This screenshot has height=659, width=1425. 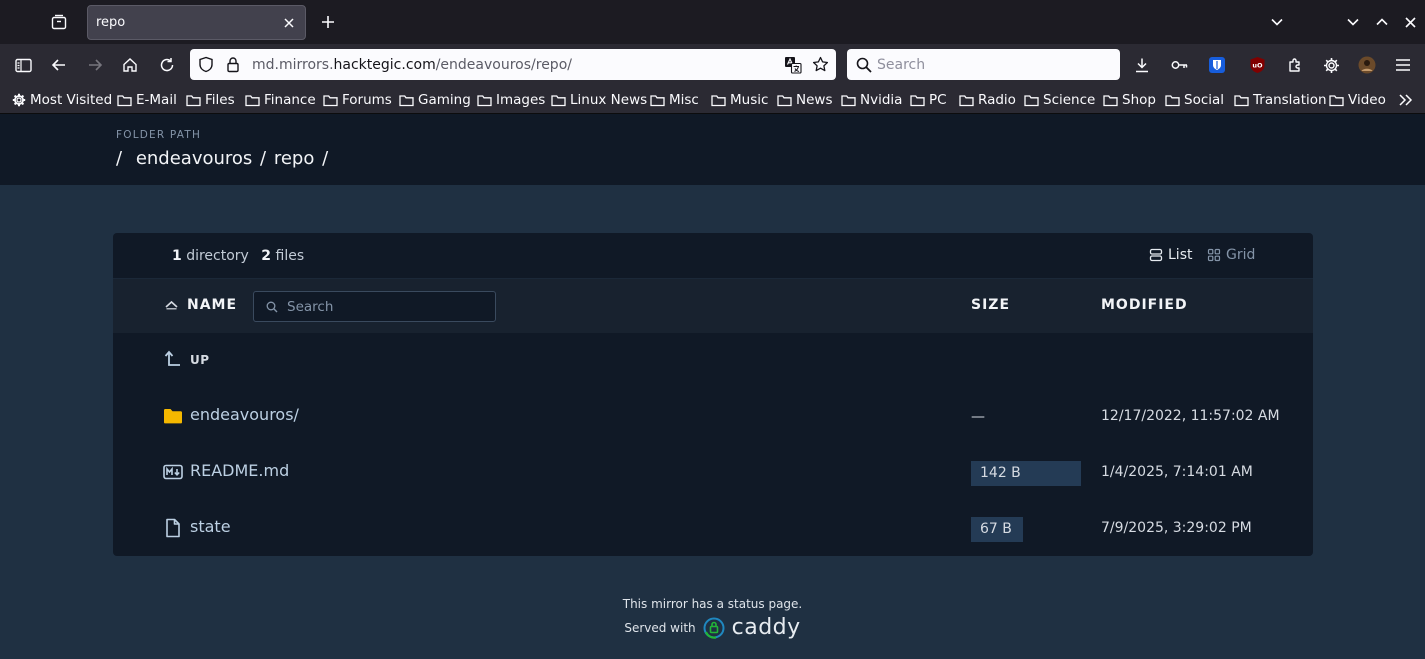 I want to click on bookmark-folder-video: Video, so click(x=1357, y=100).